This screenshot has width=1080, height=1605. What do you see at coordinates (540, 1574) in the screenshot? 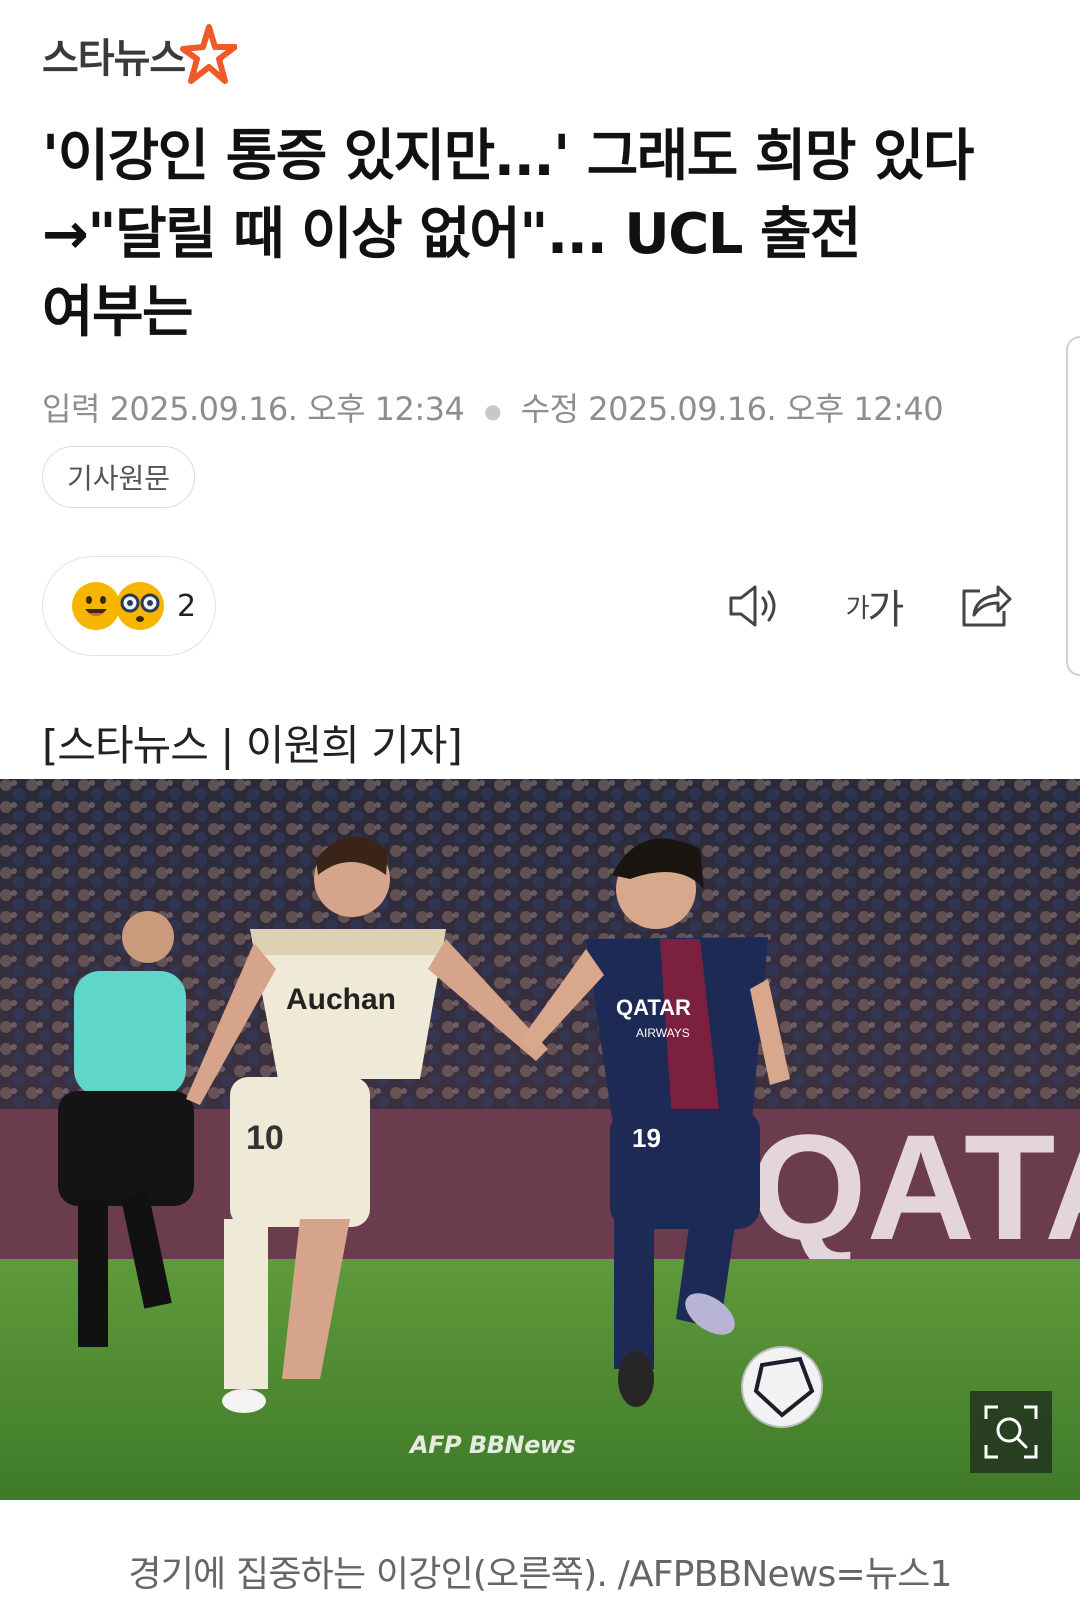
I see `photo-caption: 경기에 집중하는 이강인(오른쪽). /AFPBBNews=뉴스1` at bounding box center [540, 1574].